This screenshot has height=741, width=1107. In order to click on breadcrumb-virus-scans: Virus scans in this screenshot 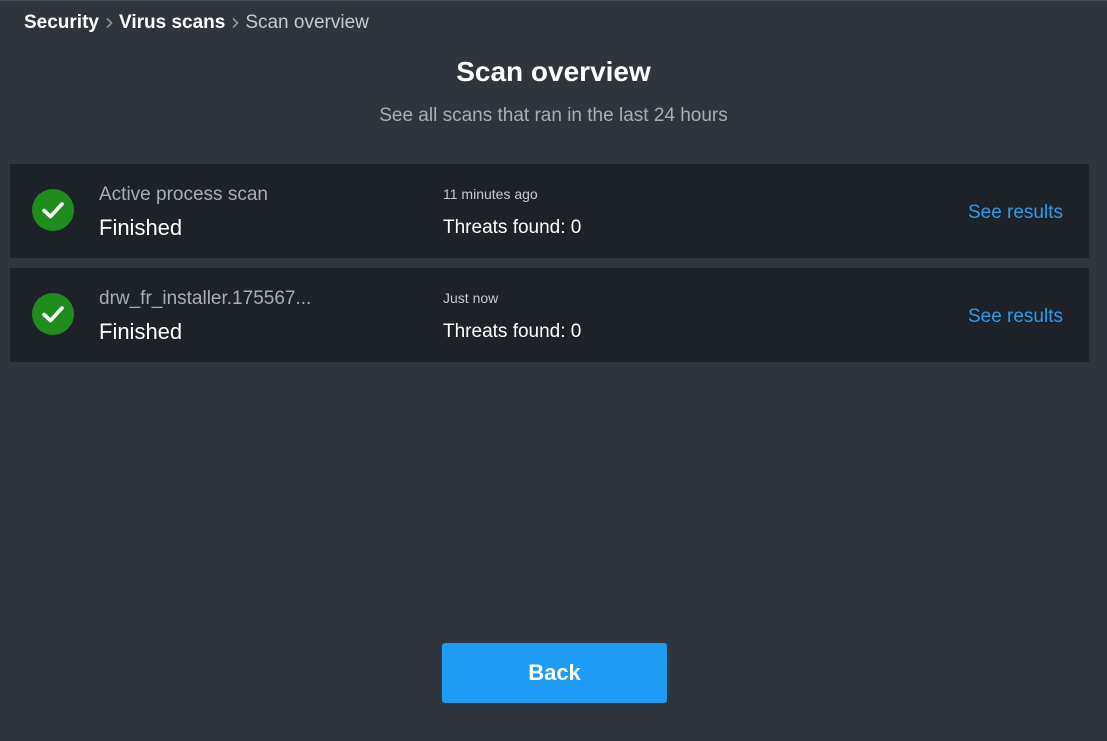, I will do `click(172, 23)`.